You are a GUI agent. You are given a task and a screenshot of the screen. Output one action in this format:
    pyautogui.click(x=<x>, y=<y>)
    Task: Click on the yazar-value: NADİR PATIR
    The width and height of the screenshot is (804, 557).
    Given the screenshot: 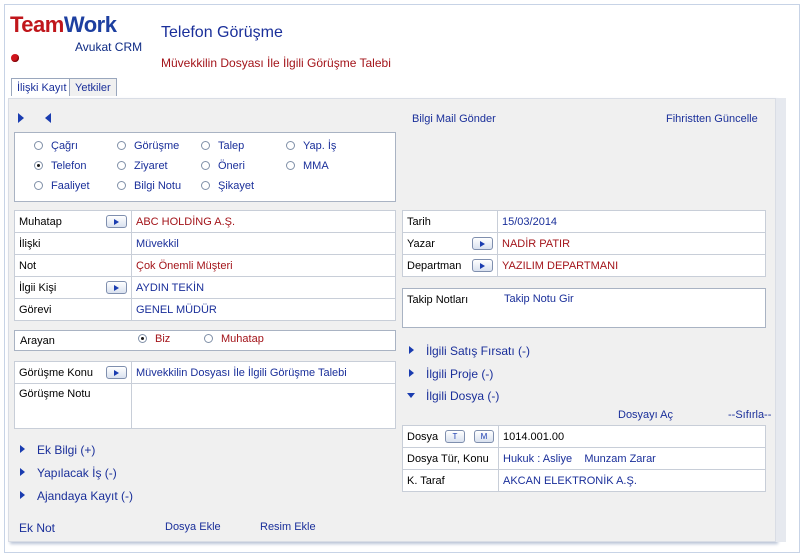 What is the action you would take?
    pyautogui.click(x=631, y=243)
    